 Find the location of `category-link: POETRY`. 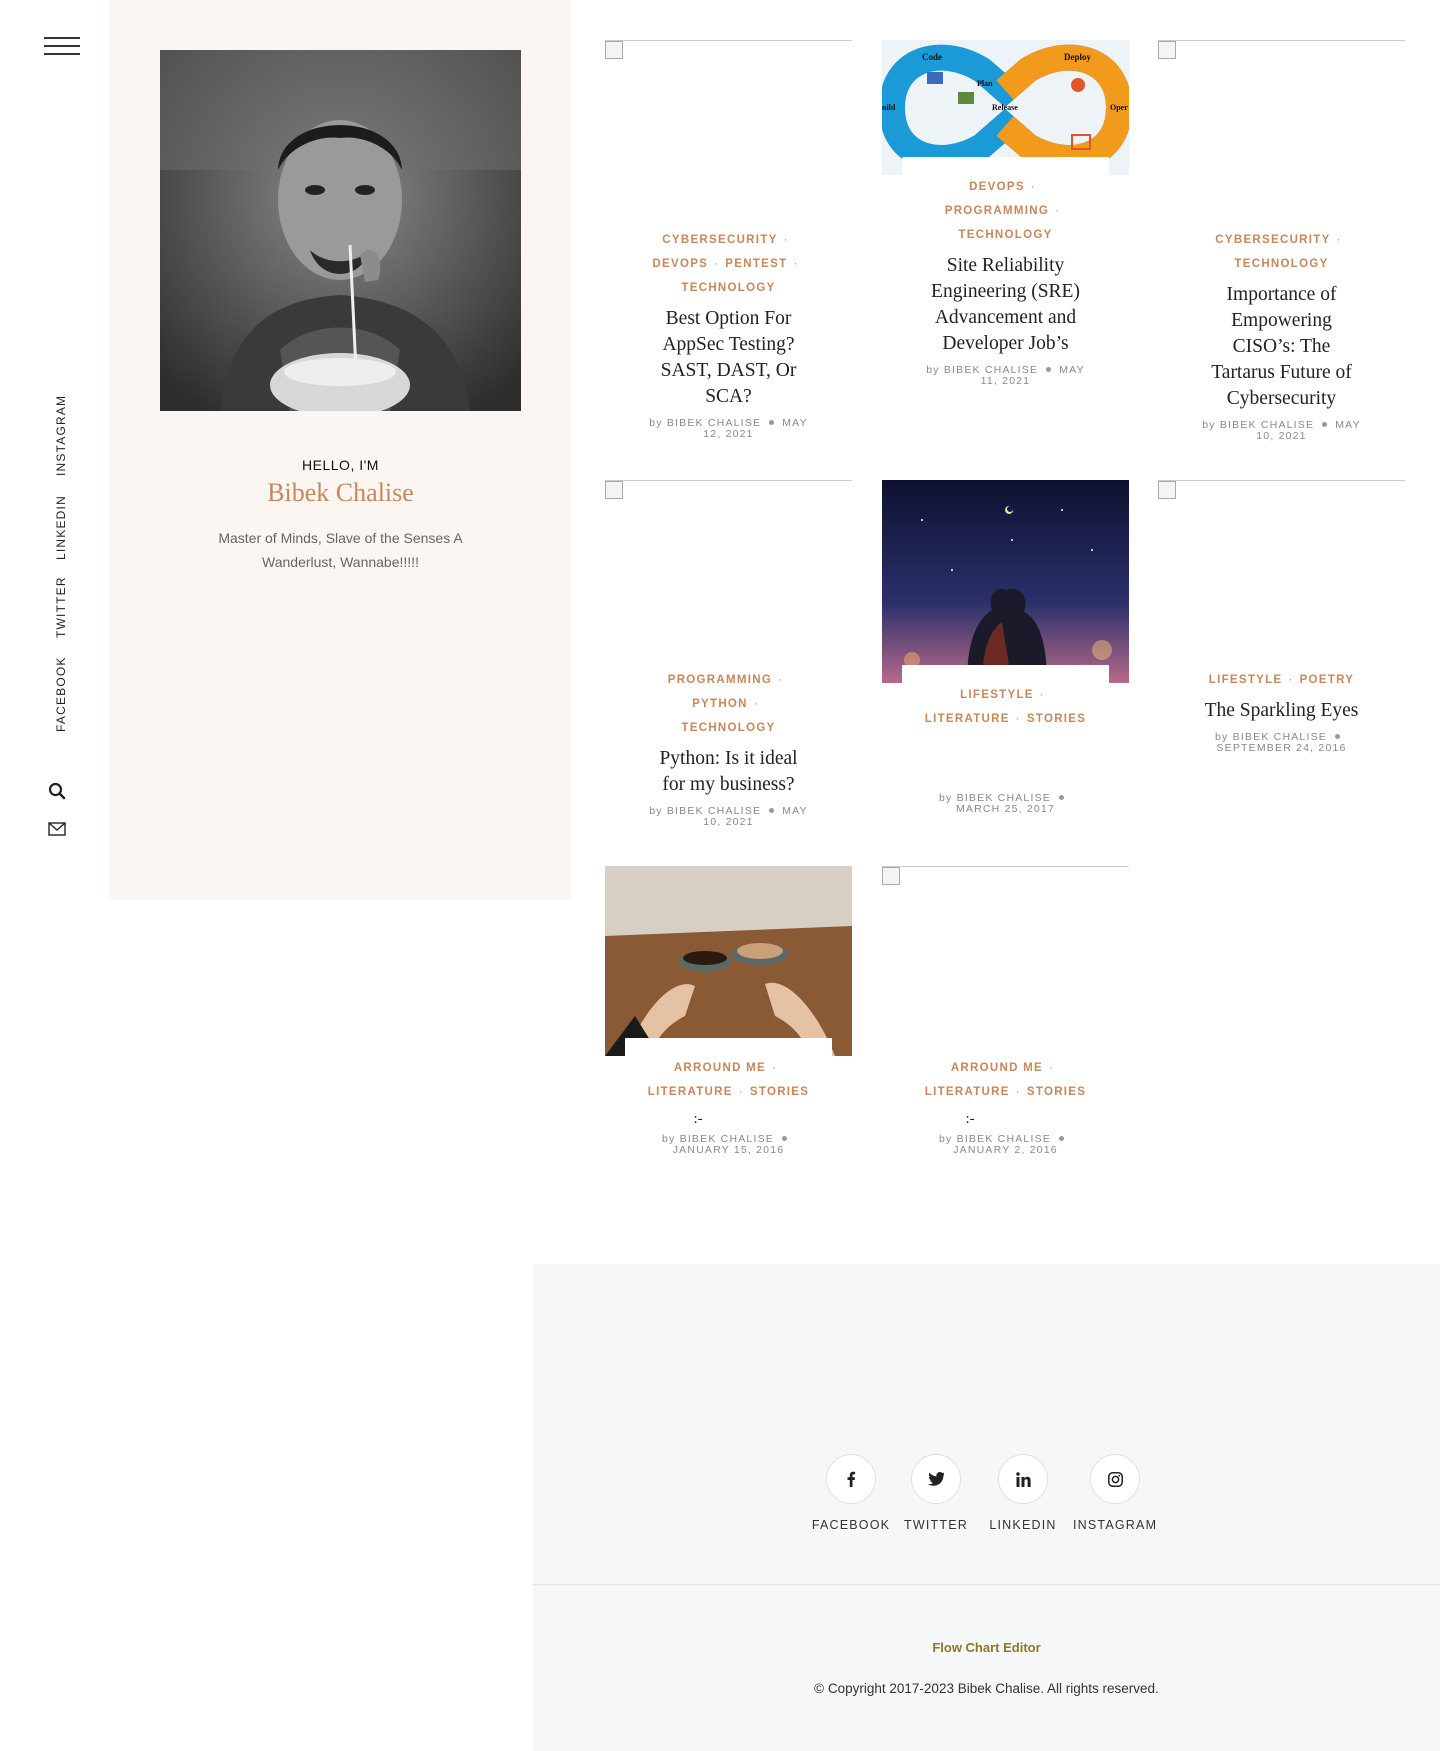

category-link: POETRY is located at coordinates (1327, 680).